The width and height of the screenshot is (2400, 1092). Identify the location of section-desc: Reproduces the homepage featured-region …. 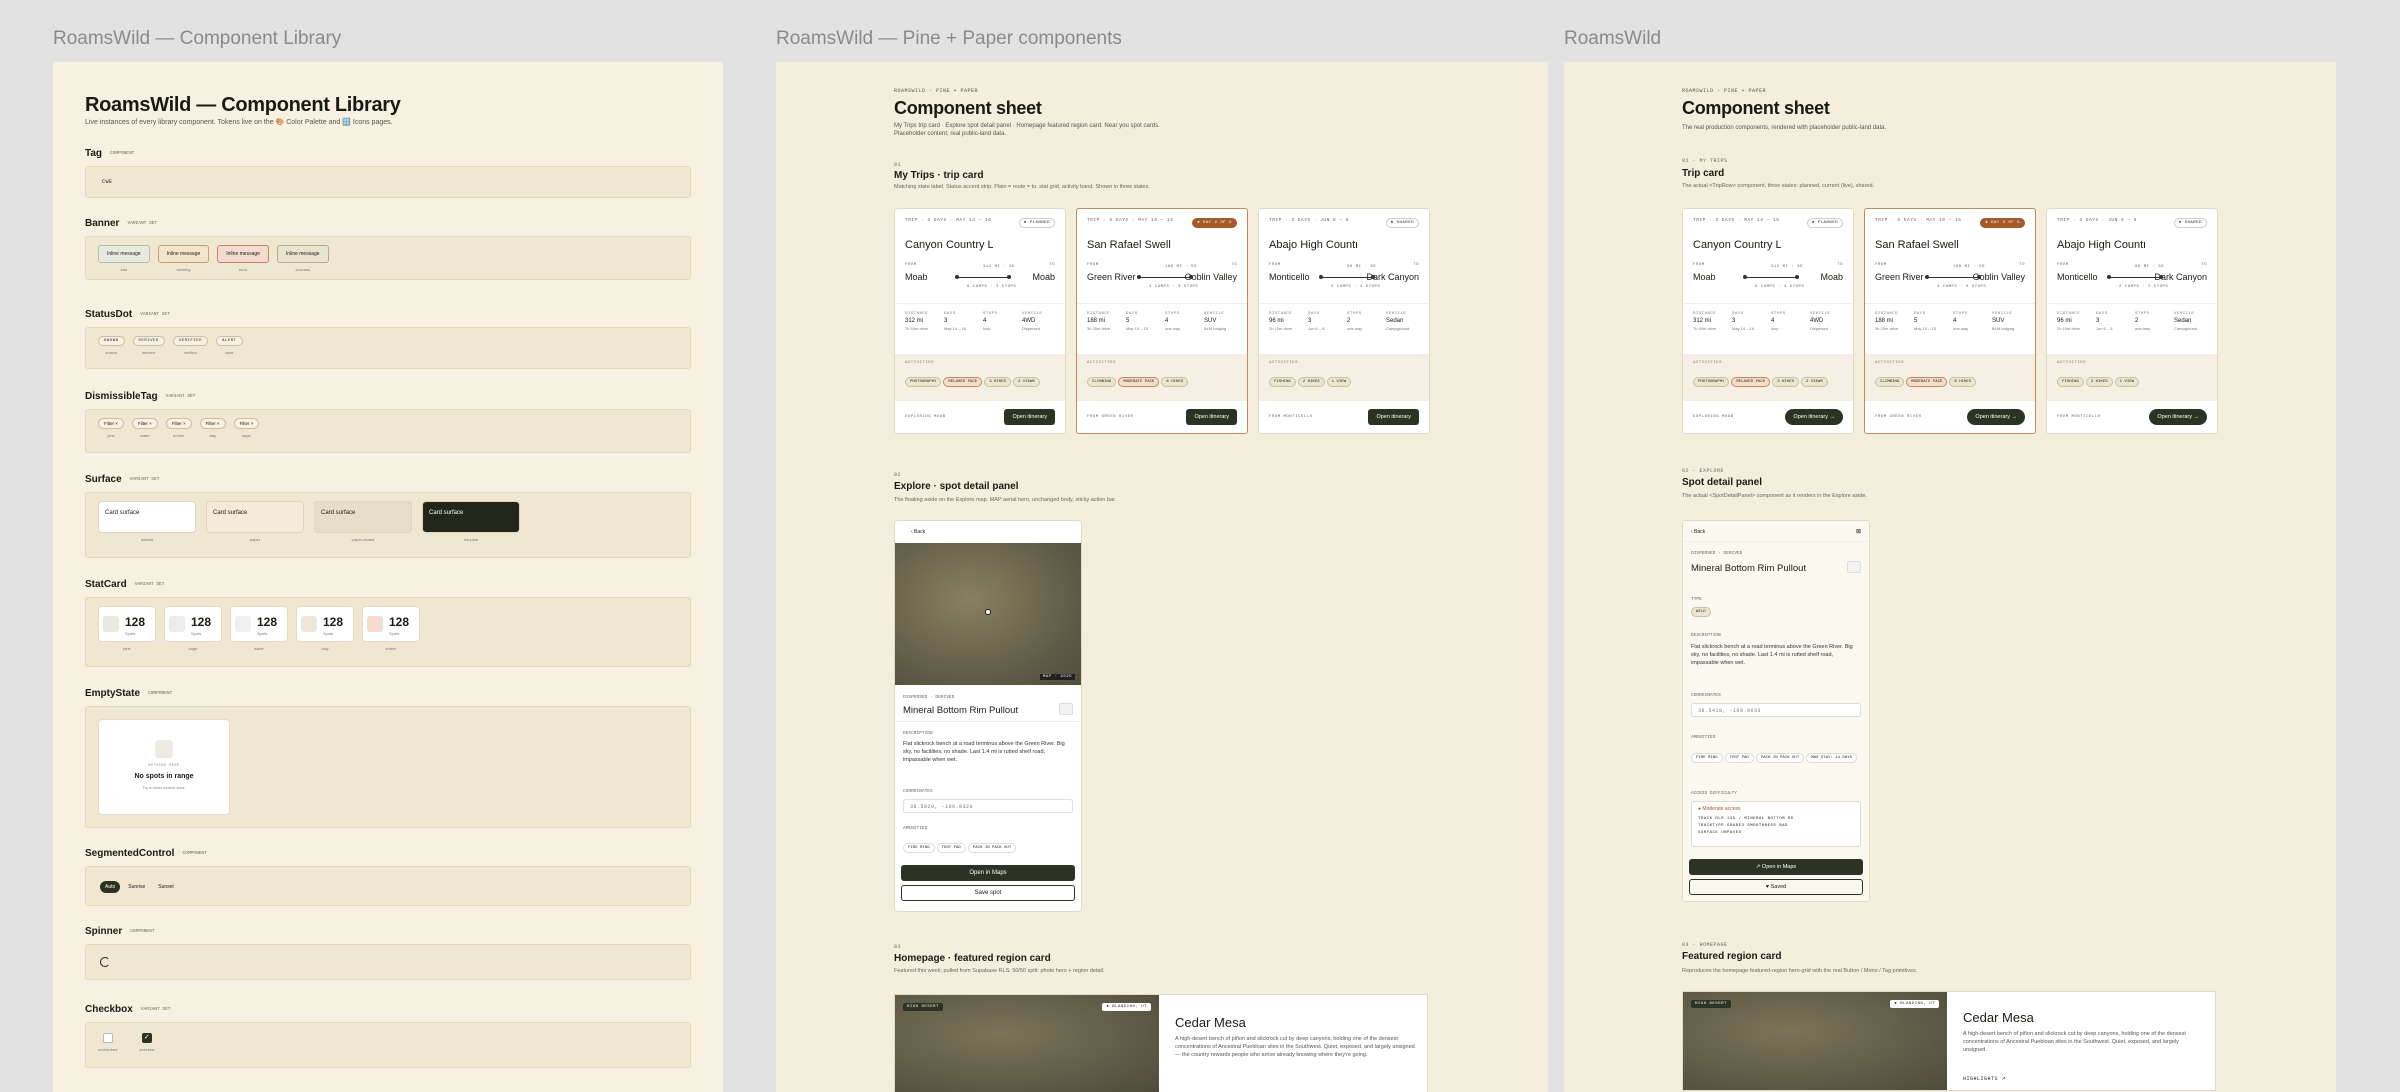
(1800, 971).